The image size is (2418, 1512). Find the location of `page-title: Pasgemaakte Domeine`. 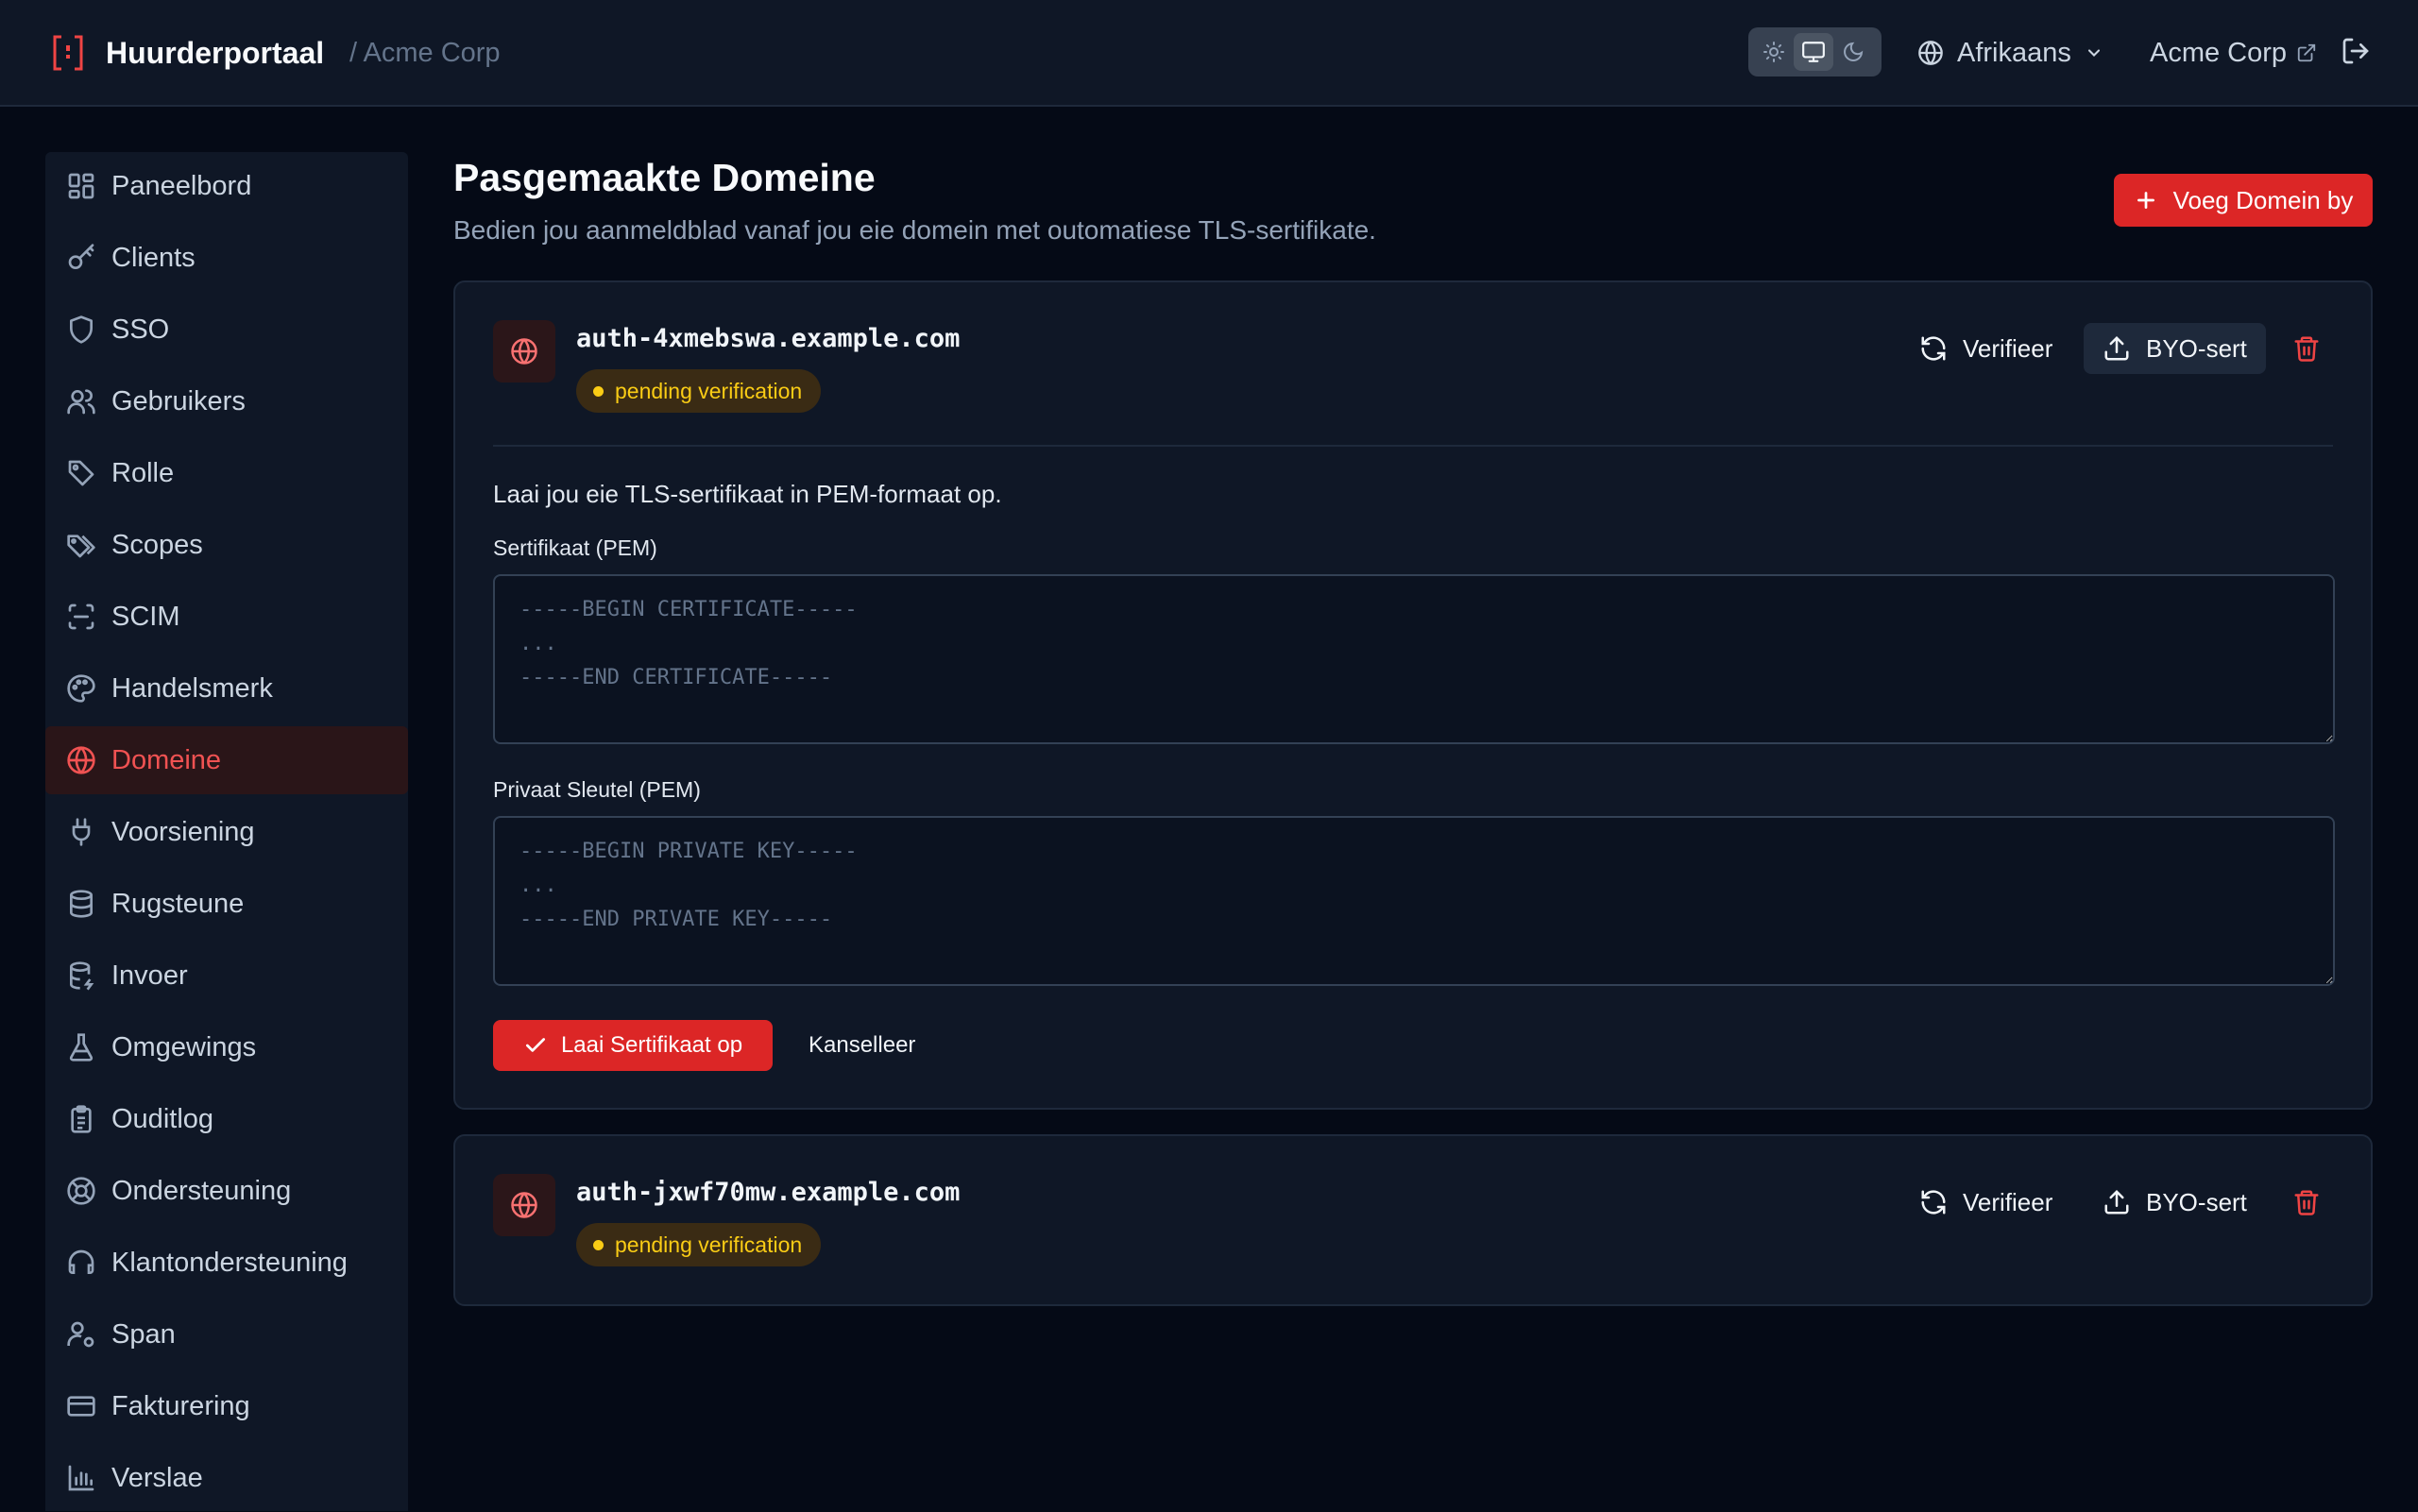

page-title: Pasgemaakte Domeine is located at coordinates (665, 177).